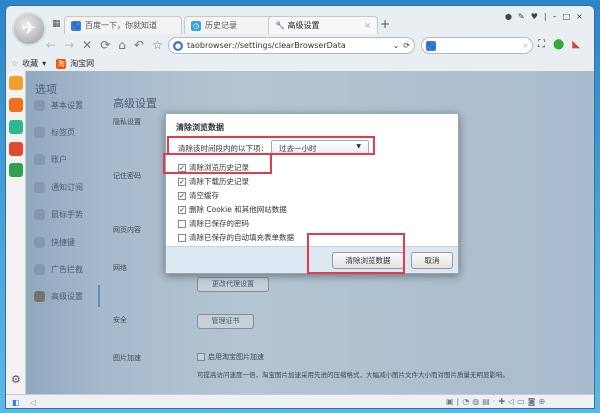 The width and height of the screenshot is (600, 413). What do you see at coordinates (82, 63) in the screenshot?
I see `bookmark-taobao: 淘宝网` at bounding box center [82, 63].